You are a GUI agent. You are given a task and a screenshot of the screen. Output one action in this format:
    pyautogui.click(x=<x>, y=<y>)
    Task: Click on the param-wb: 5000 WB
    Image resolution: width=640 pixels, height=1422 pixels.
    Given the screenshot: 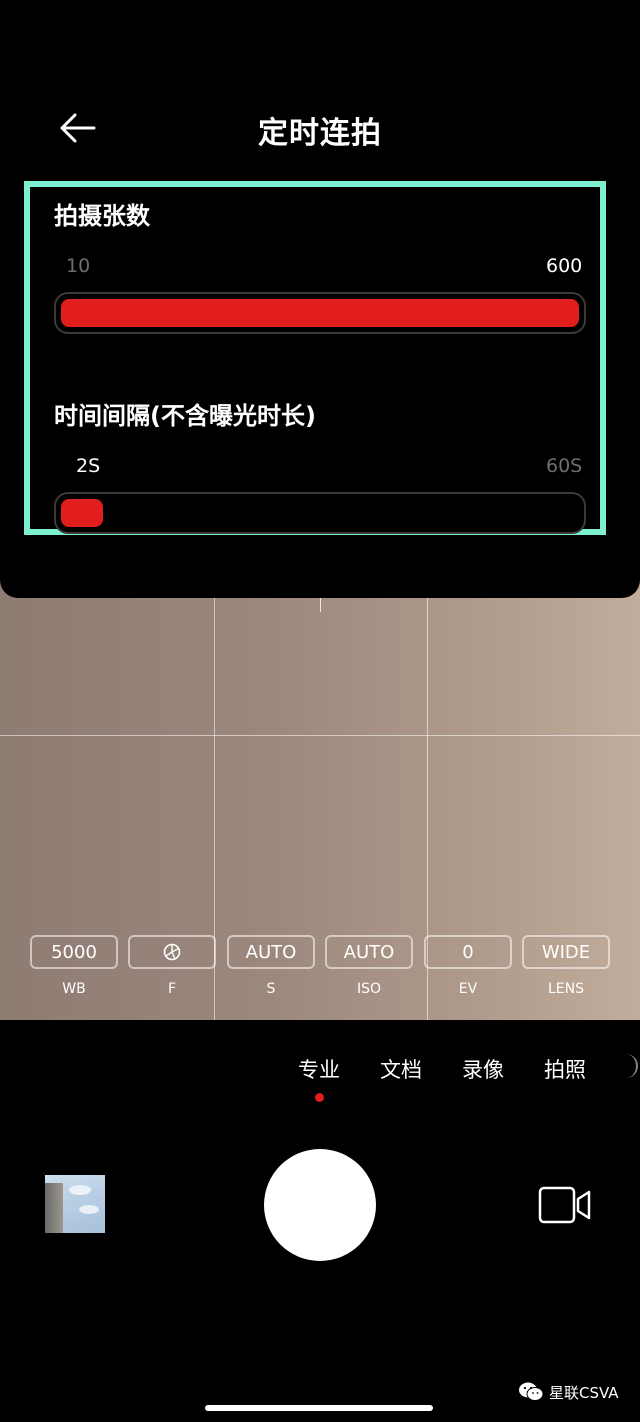 What is the action you would take?
    pyautogui.click(x=74, y=966)
    